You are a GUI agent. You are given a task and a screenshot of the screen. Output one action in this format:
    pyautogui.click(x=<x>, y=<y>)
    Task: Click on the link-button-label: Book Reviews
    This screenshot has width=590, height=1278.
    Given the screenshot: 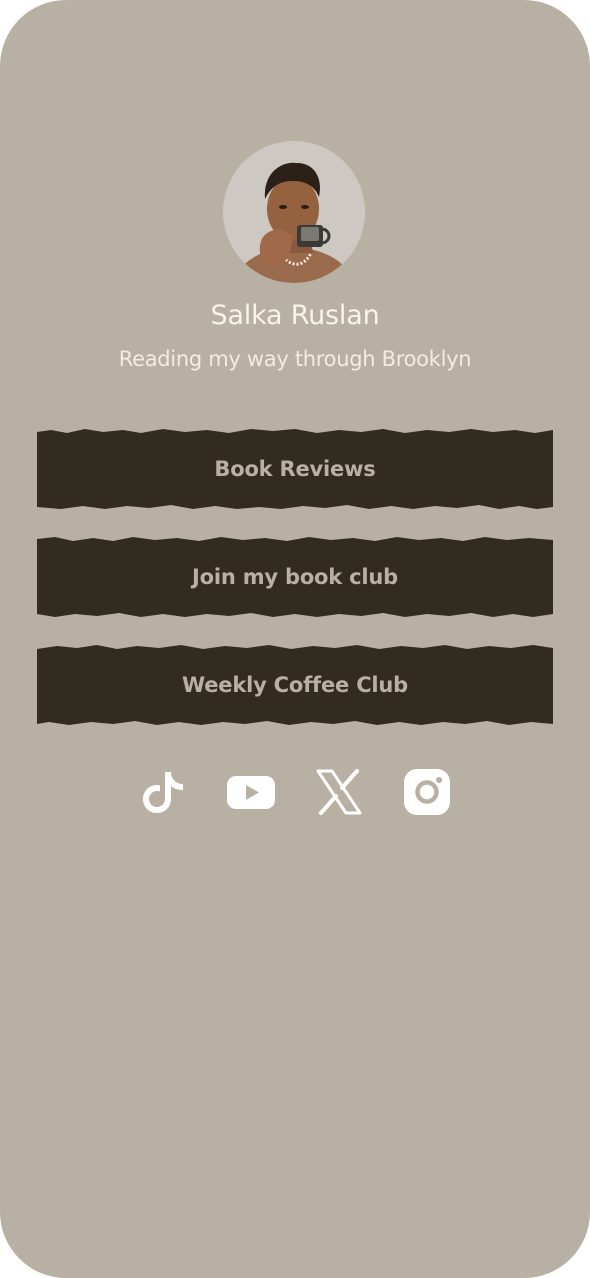 What is the action you would take?
    pyautogui.click(x=295, y=469)
    